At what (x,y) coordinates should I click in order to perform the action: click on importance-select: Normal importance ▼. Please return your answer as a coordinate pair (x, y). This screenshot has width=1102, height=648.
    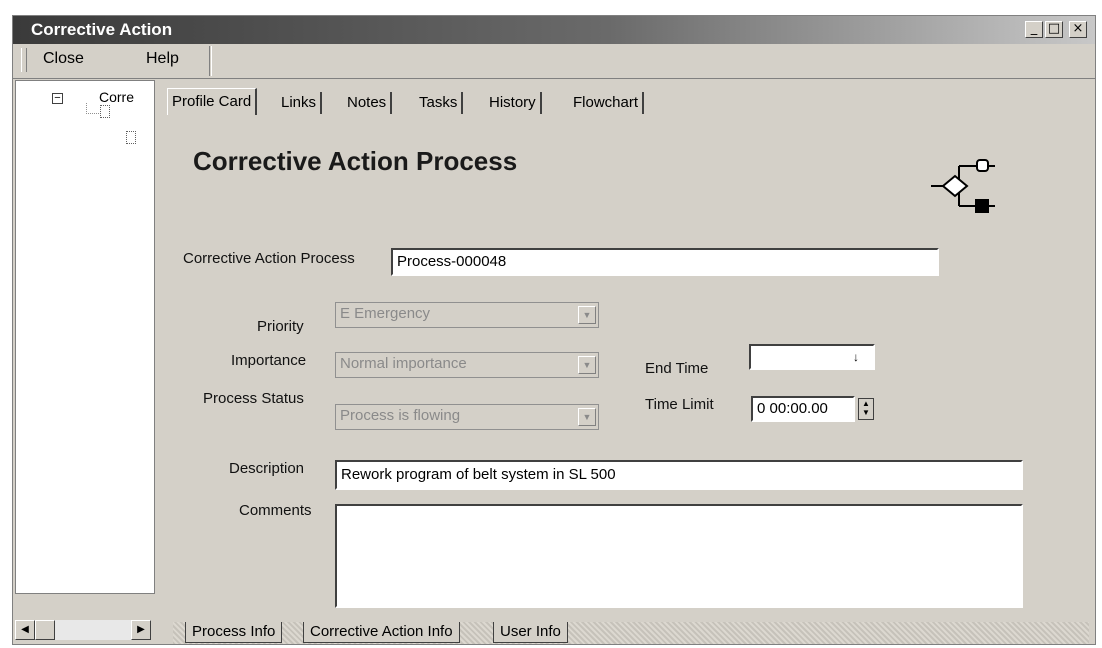
    Looking at the image, I should click on (467, 365).